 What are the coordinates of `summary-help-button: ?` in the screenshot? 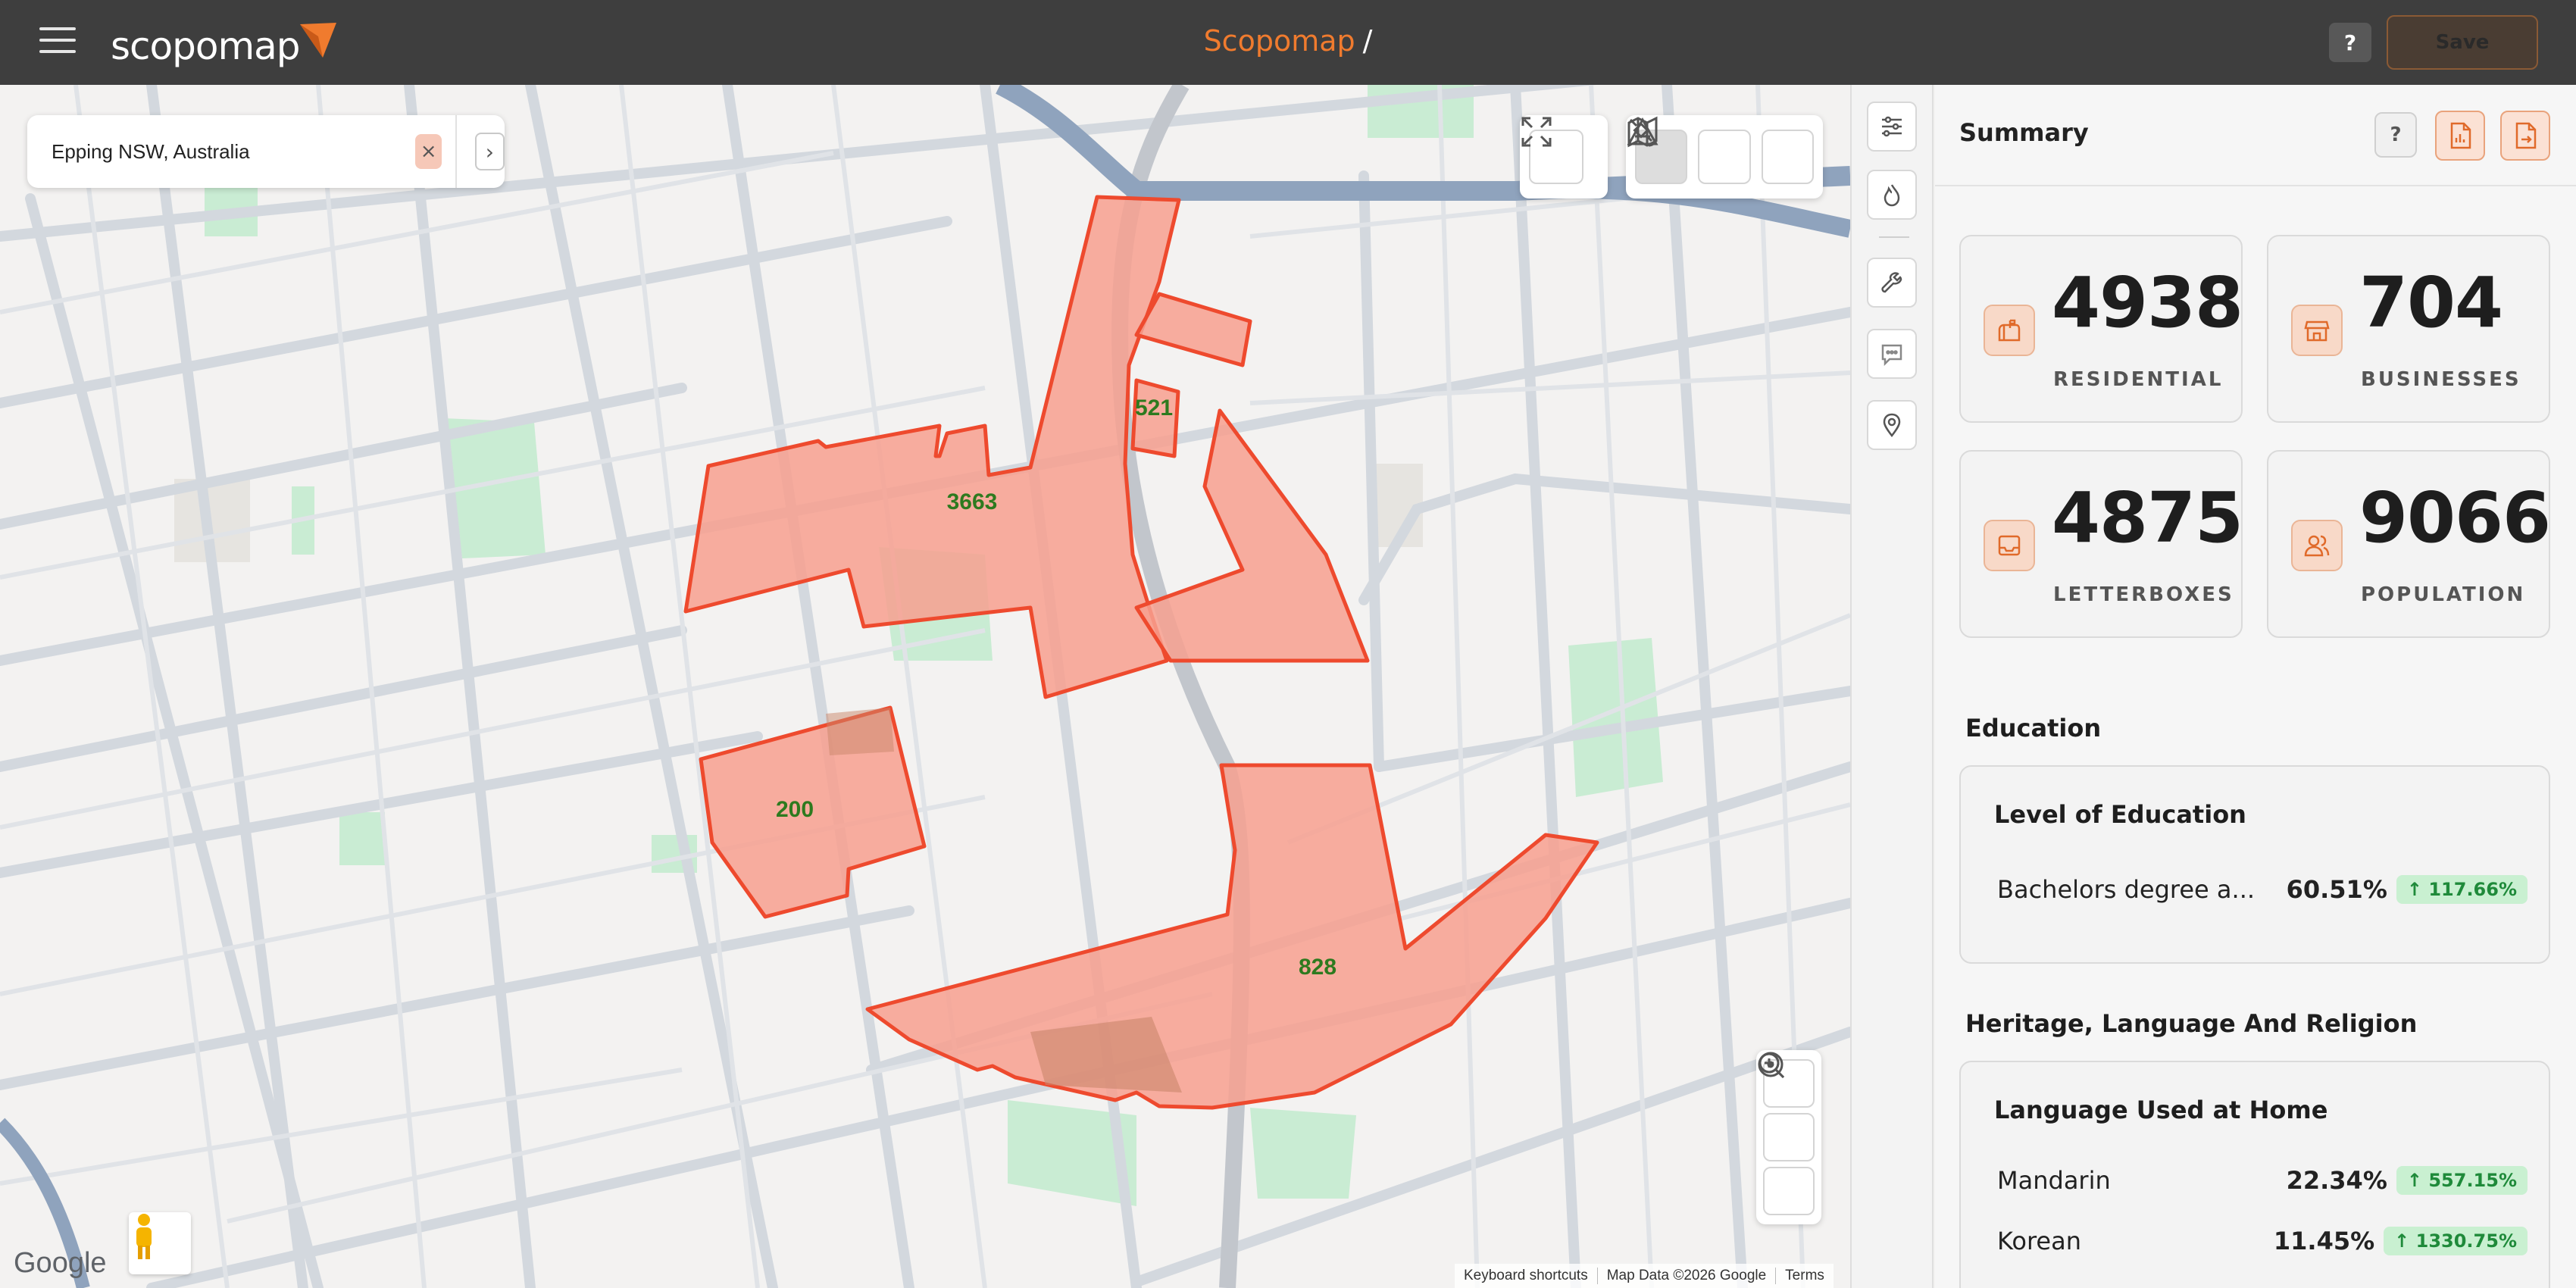 It's located at (2395, 135).